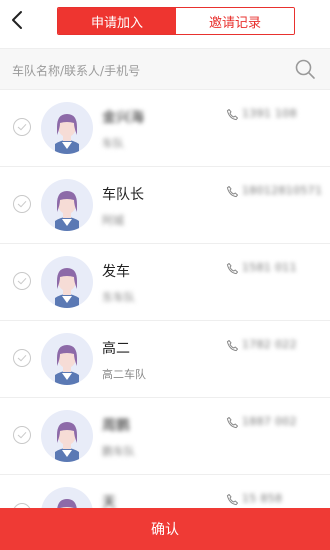 The image size is (330, 550). What do you see at coordinates (123, 195) in the screenshot?
I see `member-name: 车队长` at bounding box center [123, 195].